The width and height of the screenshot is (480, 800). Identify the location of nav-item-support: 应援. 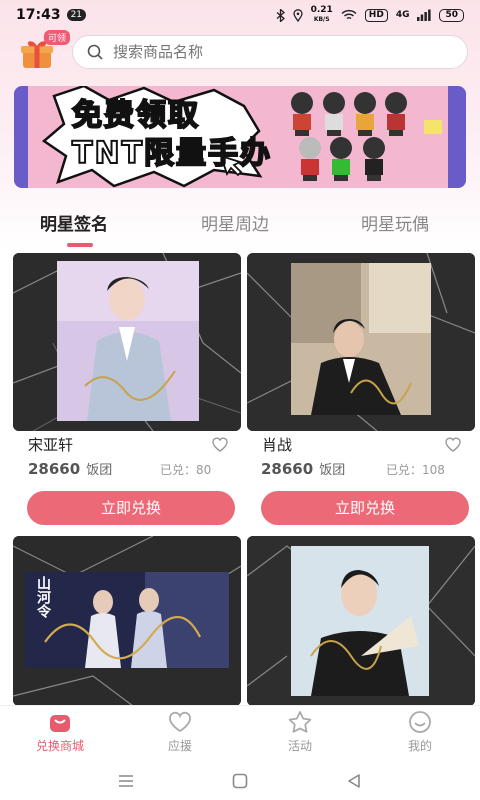
(180, 732).